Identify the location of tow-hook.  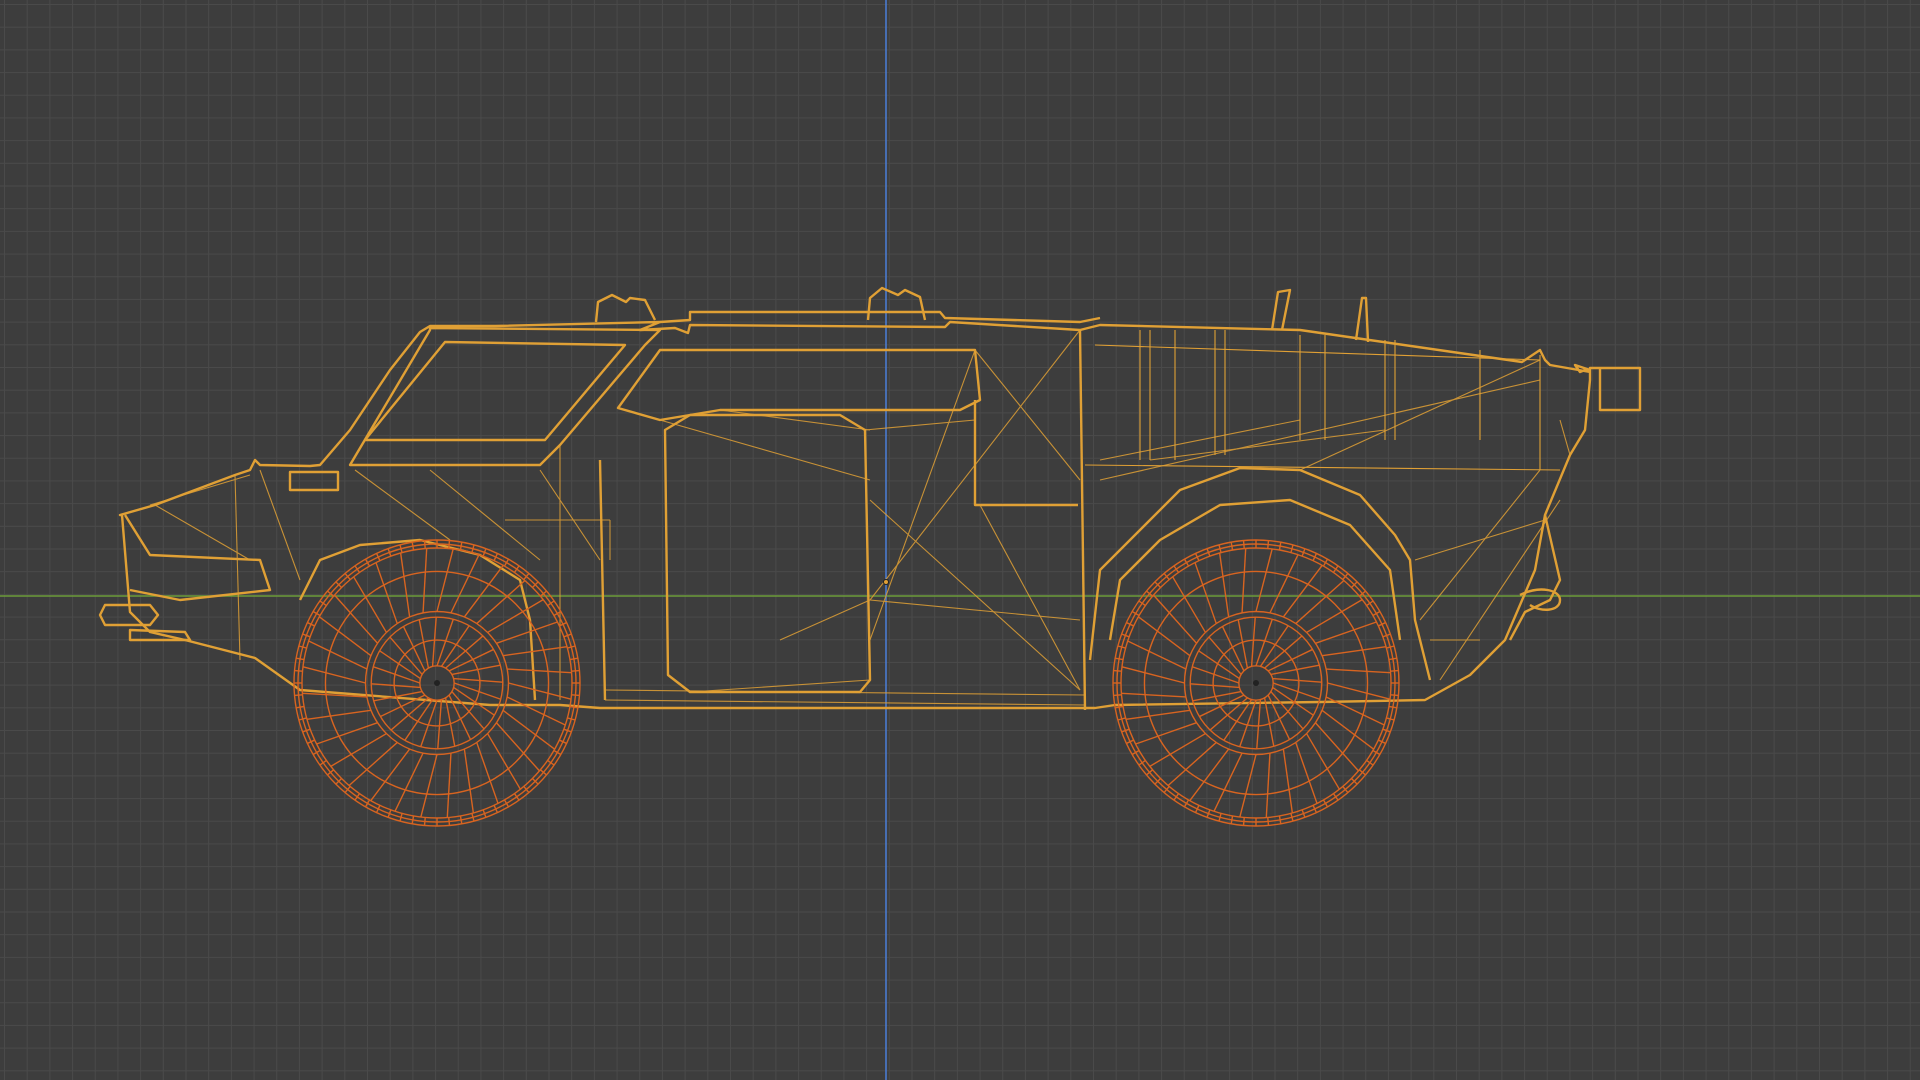
(1540, 599).